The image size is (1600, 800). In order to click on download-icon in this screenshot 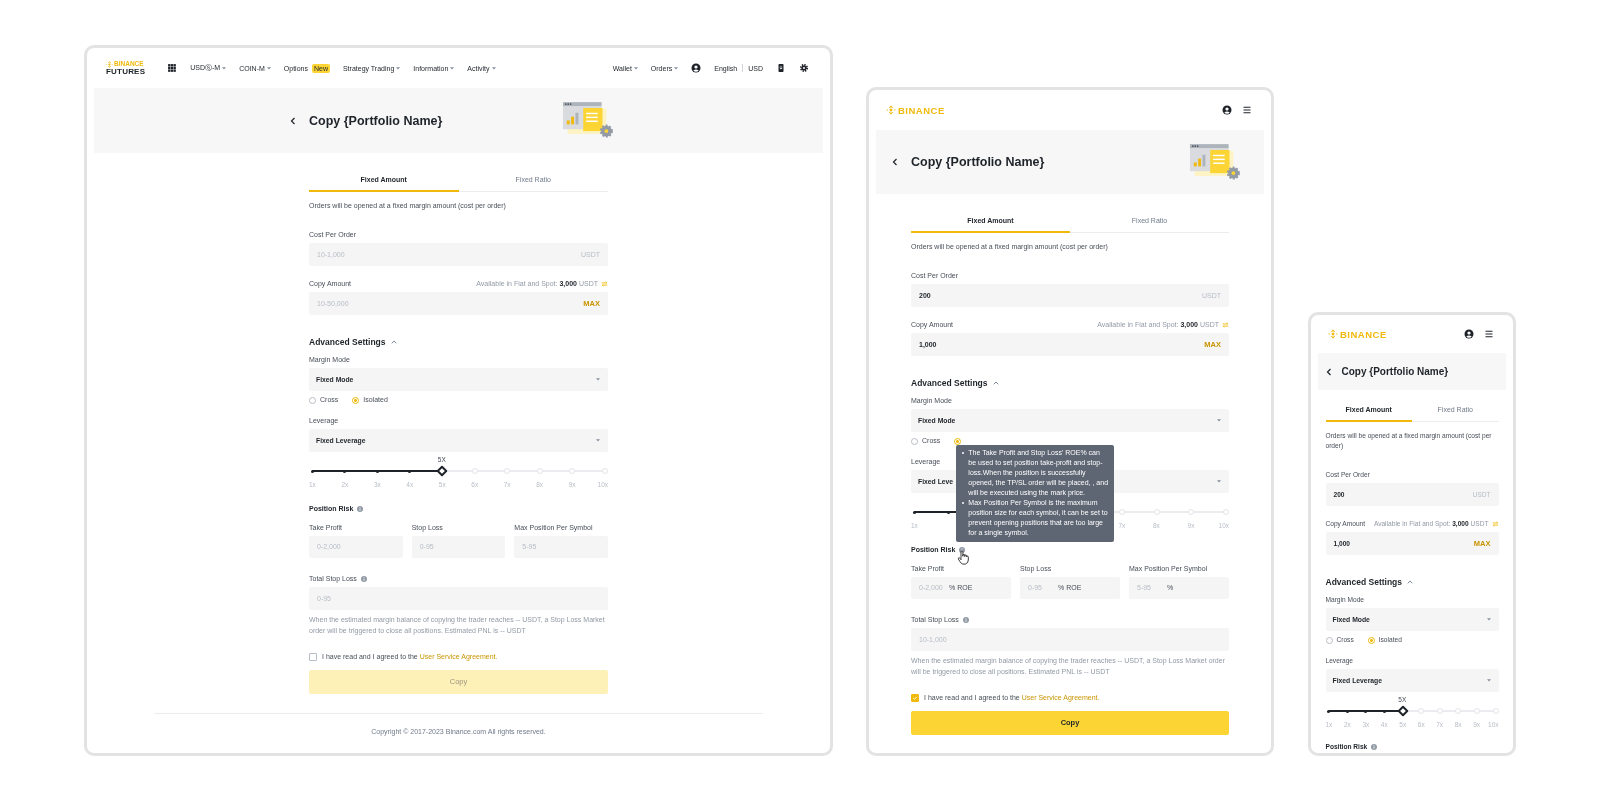, I will do `click(781, 68)`.